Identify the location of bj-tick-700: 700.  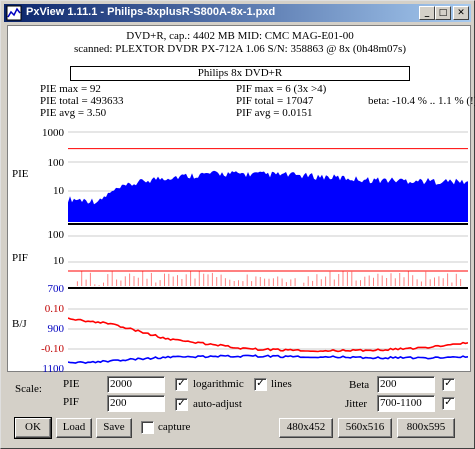
(56, 289).